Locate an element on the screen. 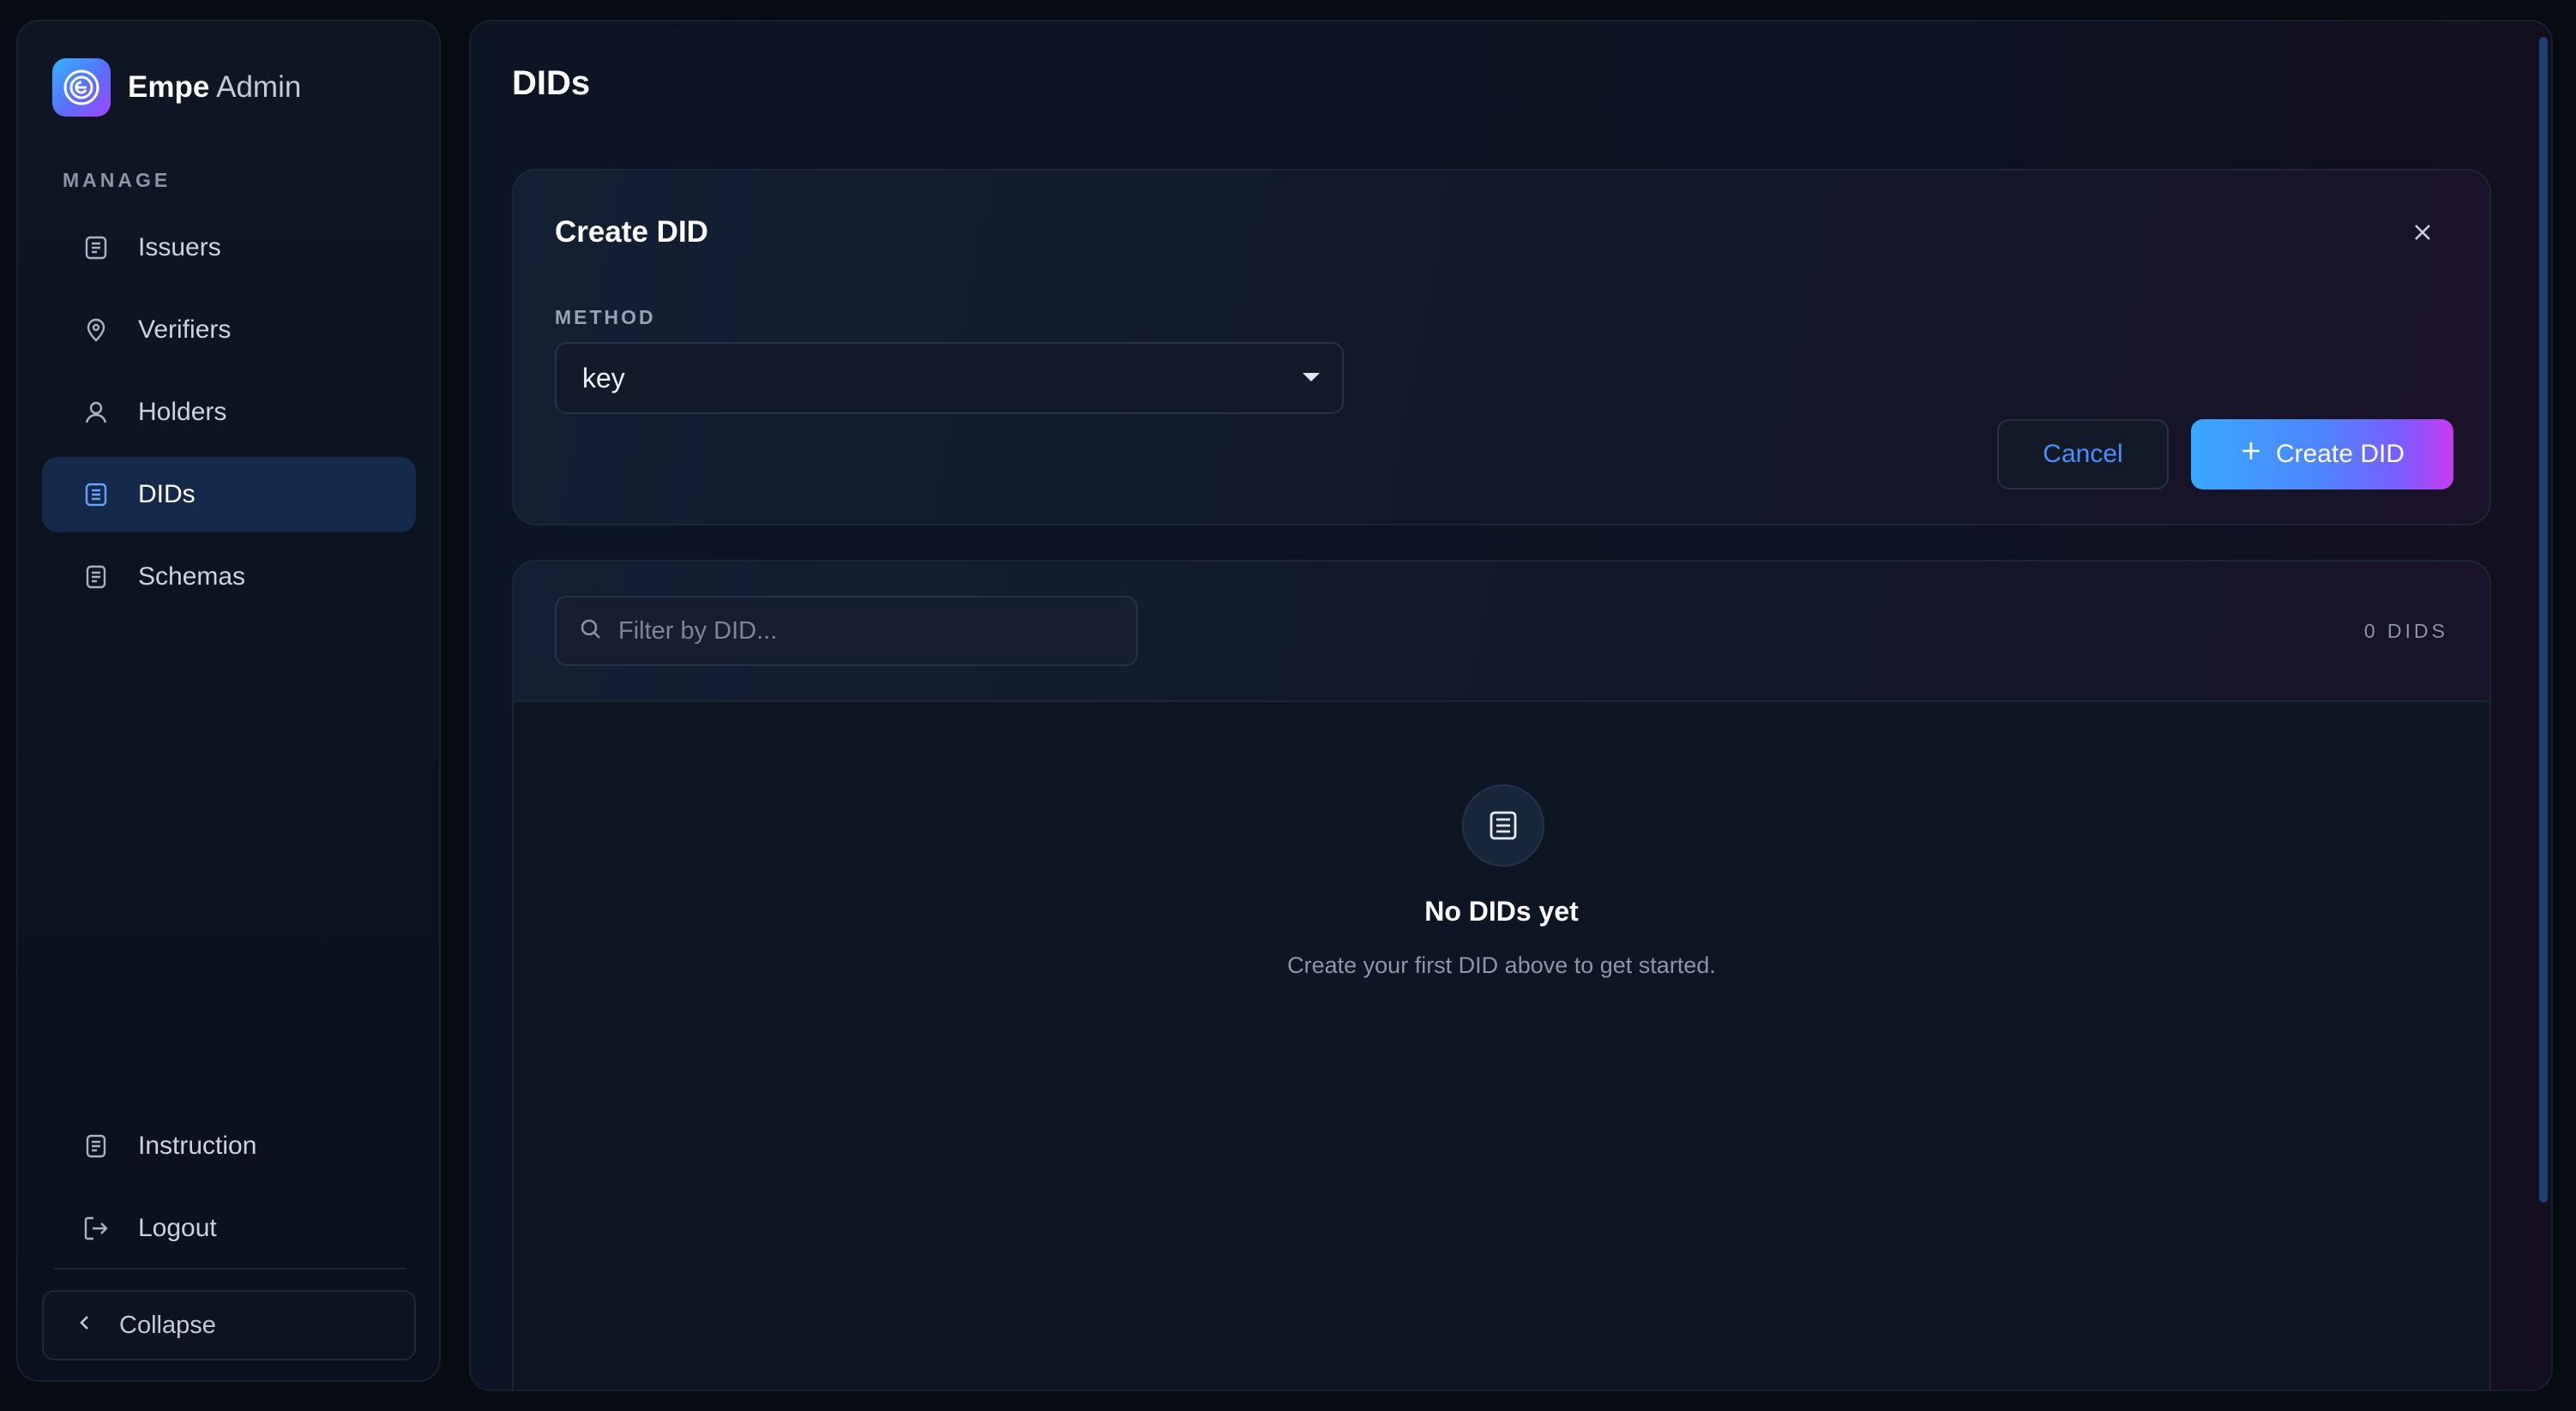 This screenshot has height=1411, width=2576. page-title: DIDs is located at coordinates (551, 83).